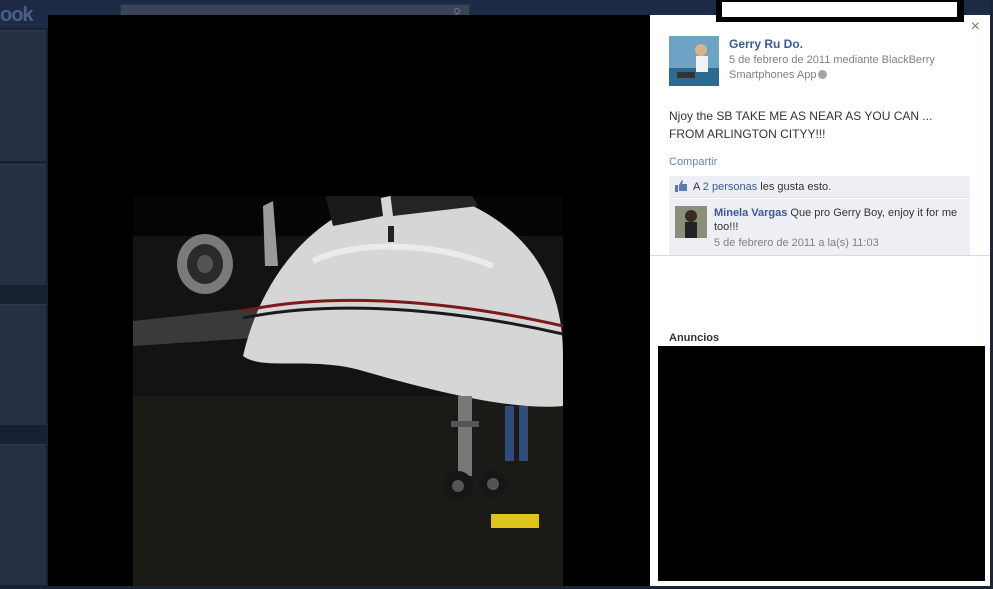 This screenshot has width=993, height=589. Describe the element at coordinates (681, 186) in the screenshot. I see `thumbs-up-icon` at that location.